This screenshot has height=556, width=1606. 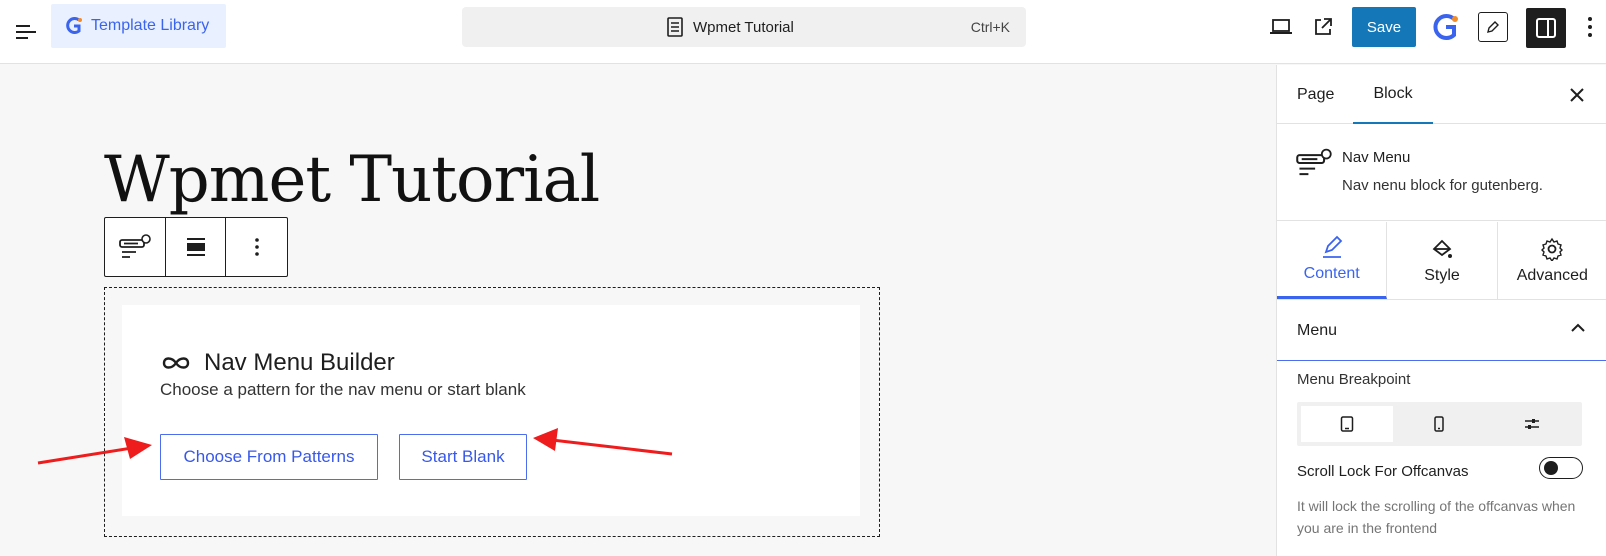 I want to click on list-view-icon, so click(x=26, y=32).